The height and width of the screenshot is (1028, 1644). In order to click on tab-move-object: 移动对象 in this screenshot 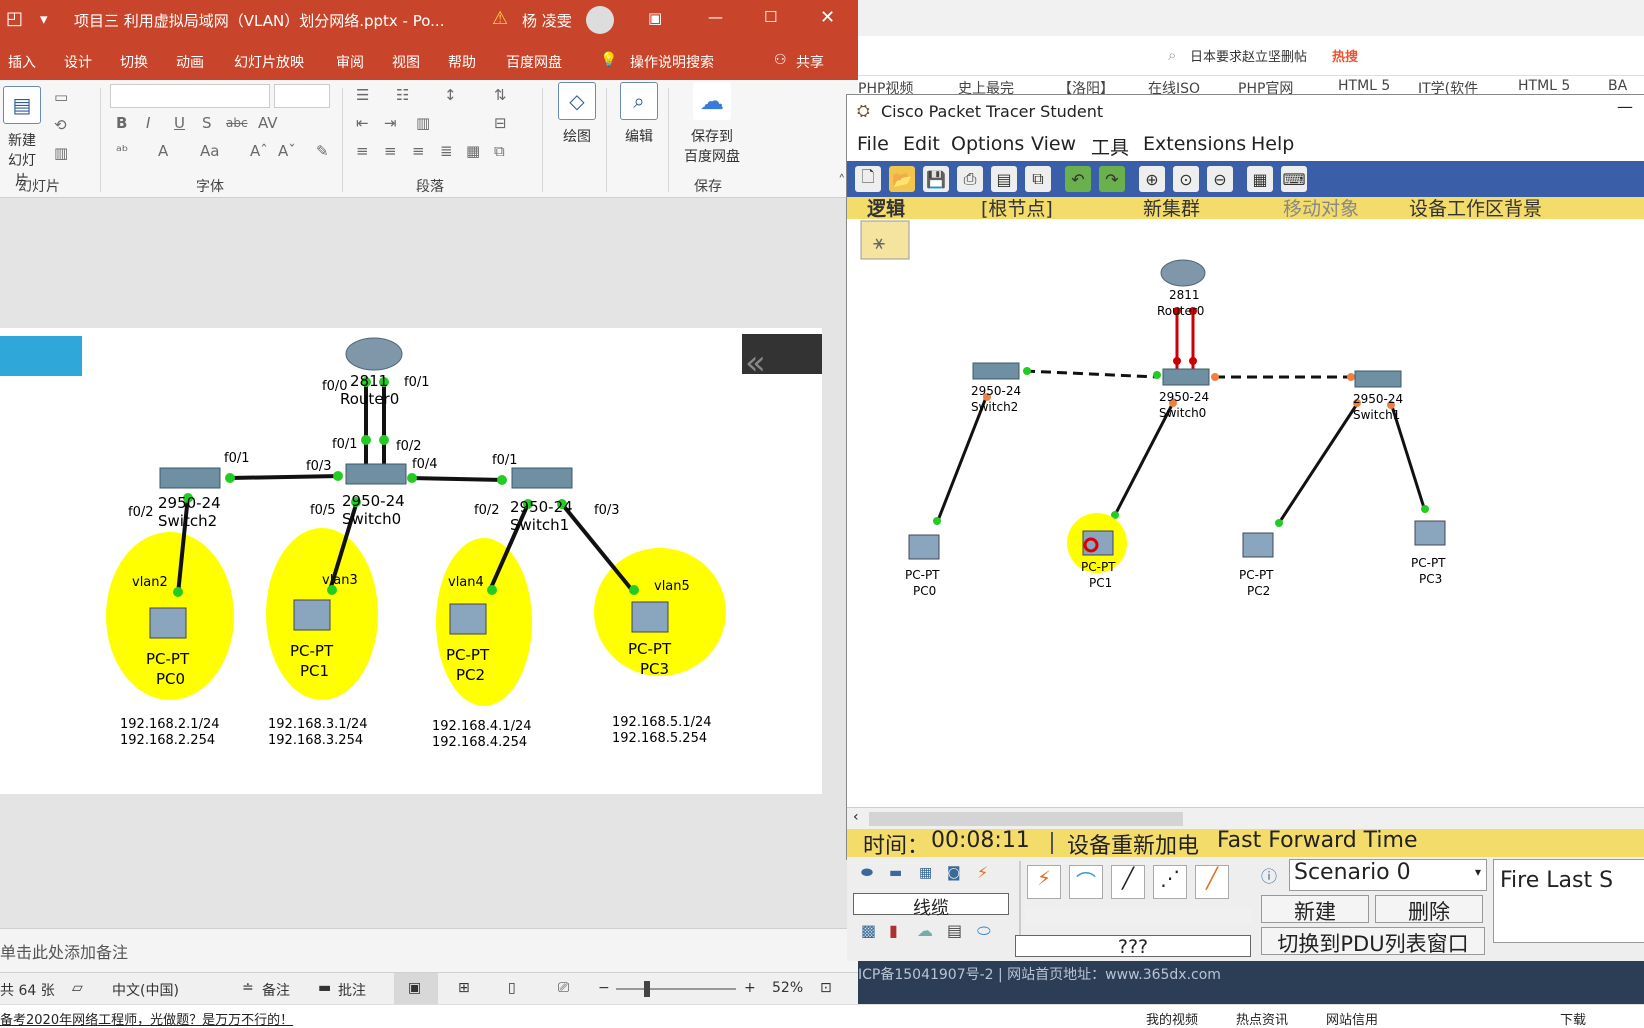, I will do `click(1321, 207)`.